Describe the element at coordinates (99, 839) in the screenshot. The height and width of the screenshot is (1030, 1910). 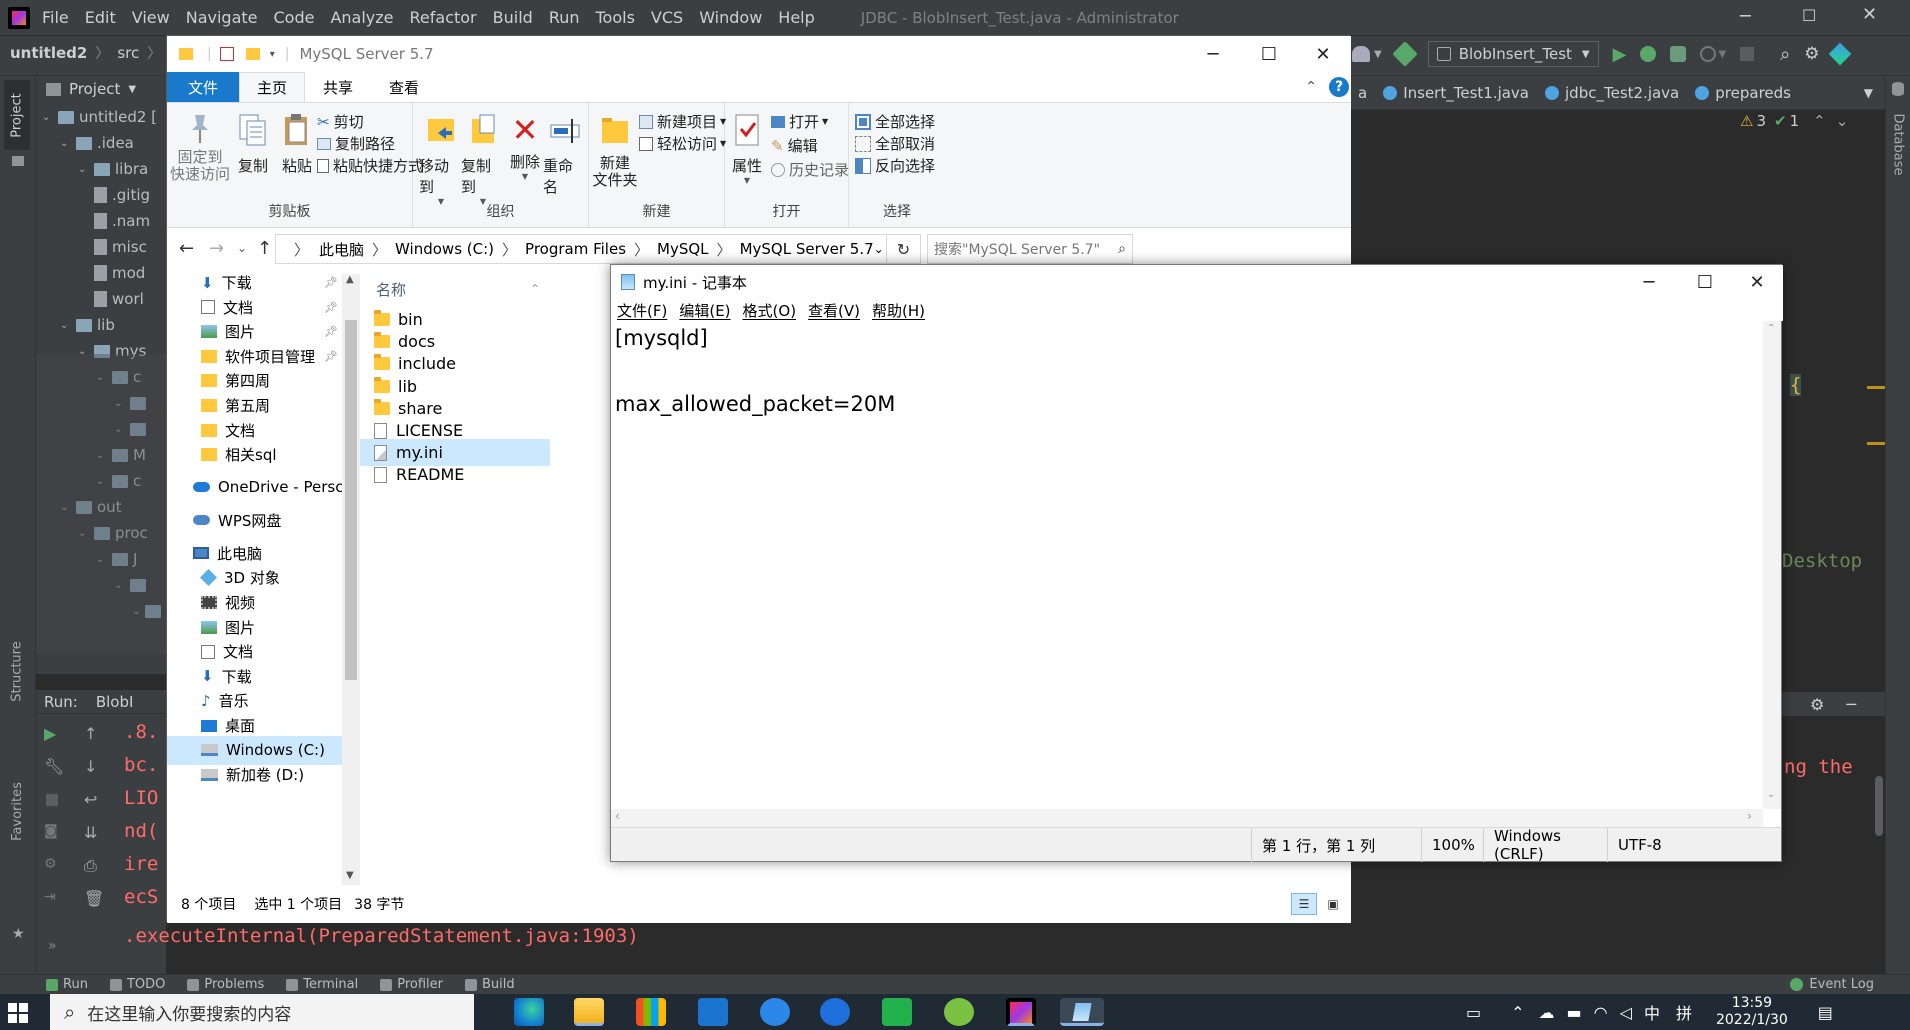
I see `scroll-end-icon: ⇊` at that location.